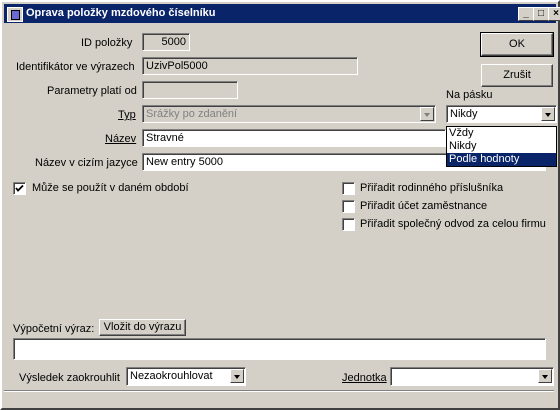 The width and height of the screenshot is (560, 410). What do you see at coordinates (190, 90) in the screenshot?
I see `params-valid-from-field` at bounding box center [190, 90].